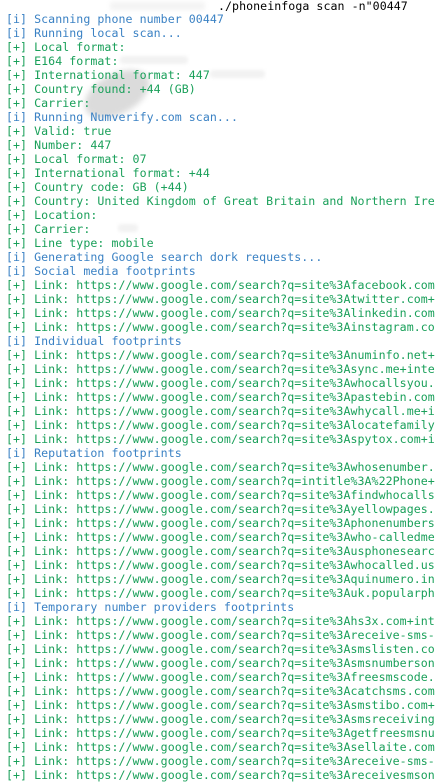  What do you see at coordinates (80, 243) in the screenshot?
I see `result-line: [+] Line type: mobile` at bounding box center [80, 243].